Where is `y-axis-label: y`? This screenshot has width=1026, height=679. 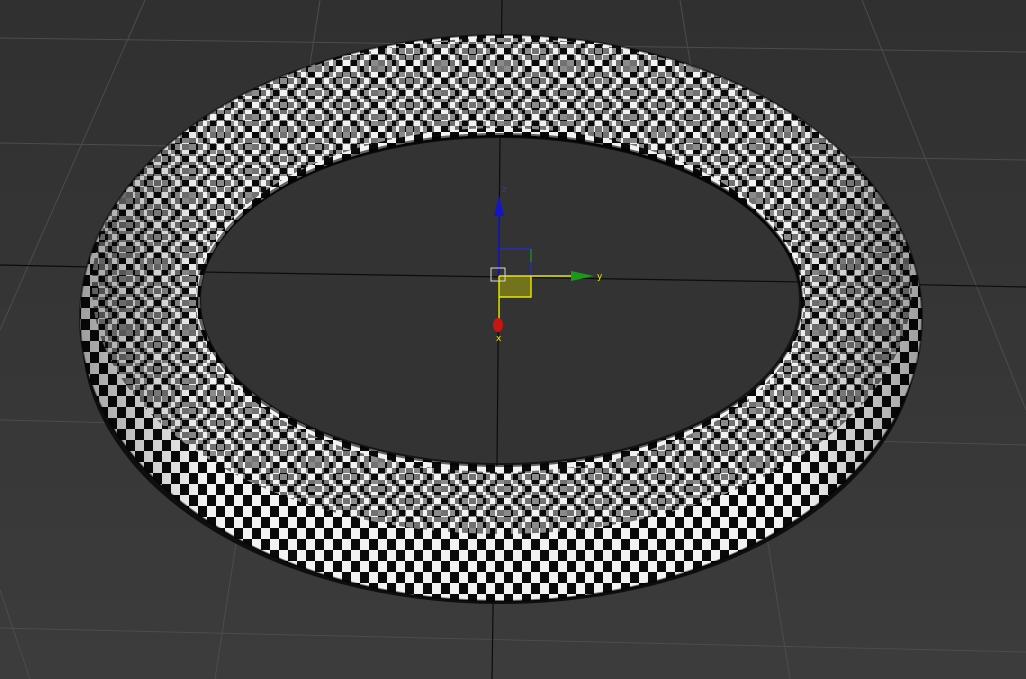 y-axis-label: y is located at coordinates (600, 277).